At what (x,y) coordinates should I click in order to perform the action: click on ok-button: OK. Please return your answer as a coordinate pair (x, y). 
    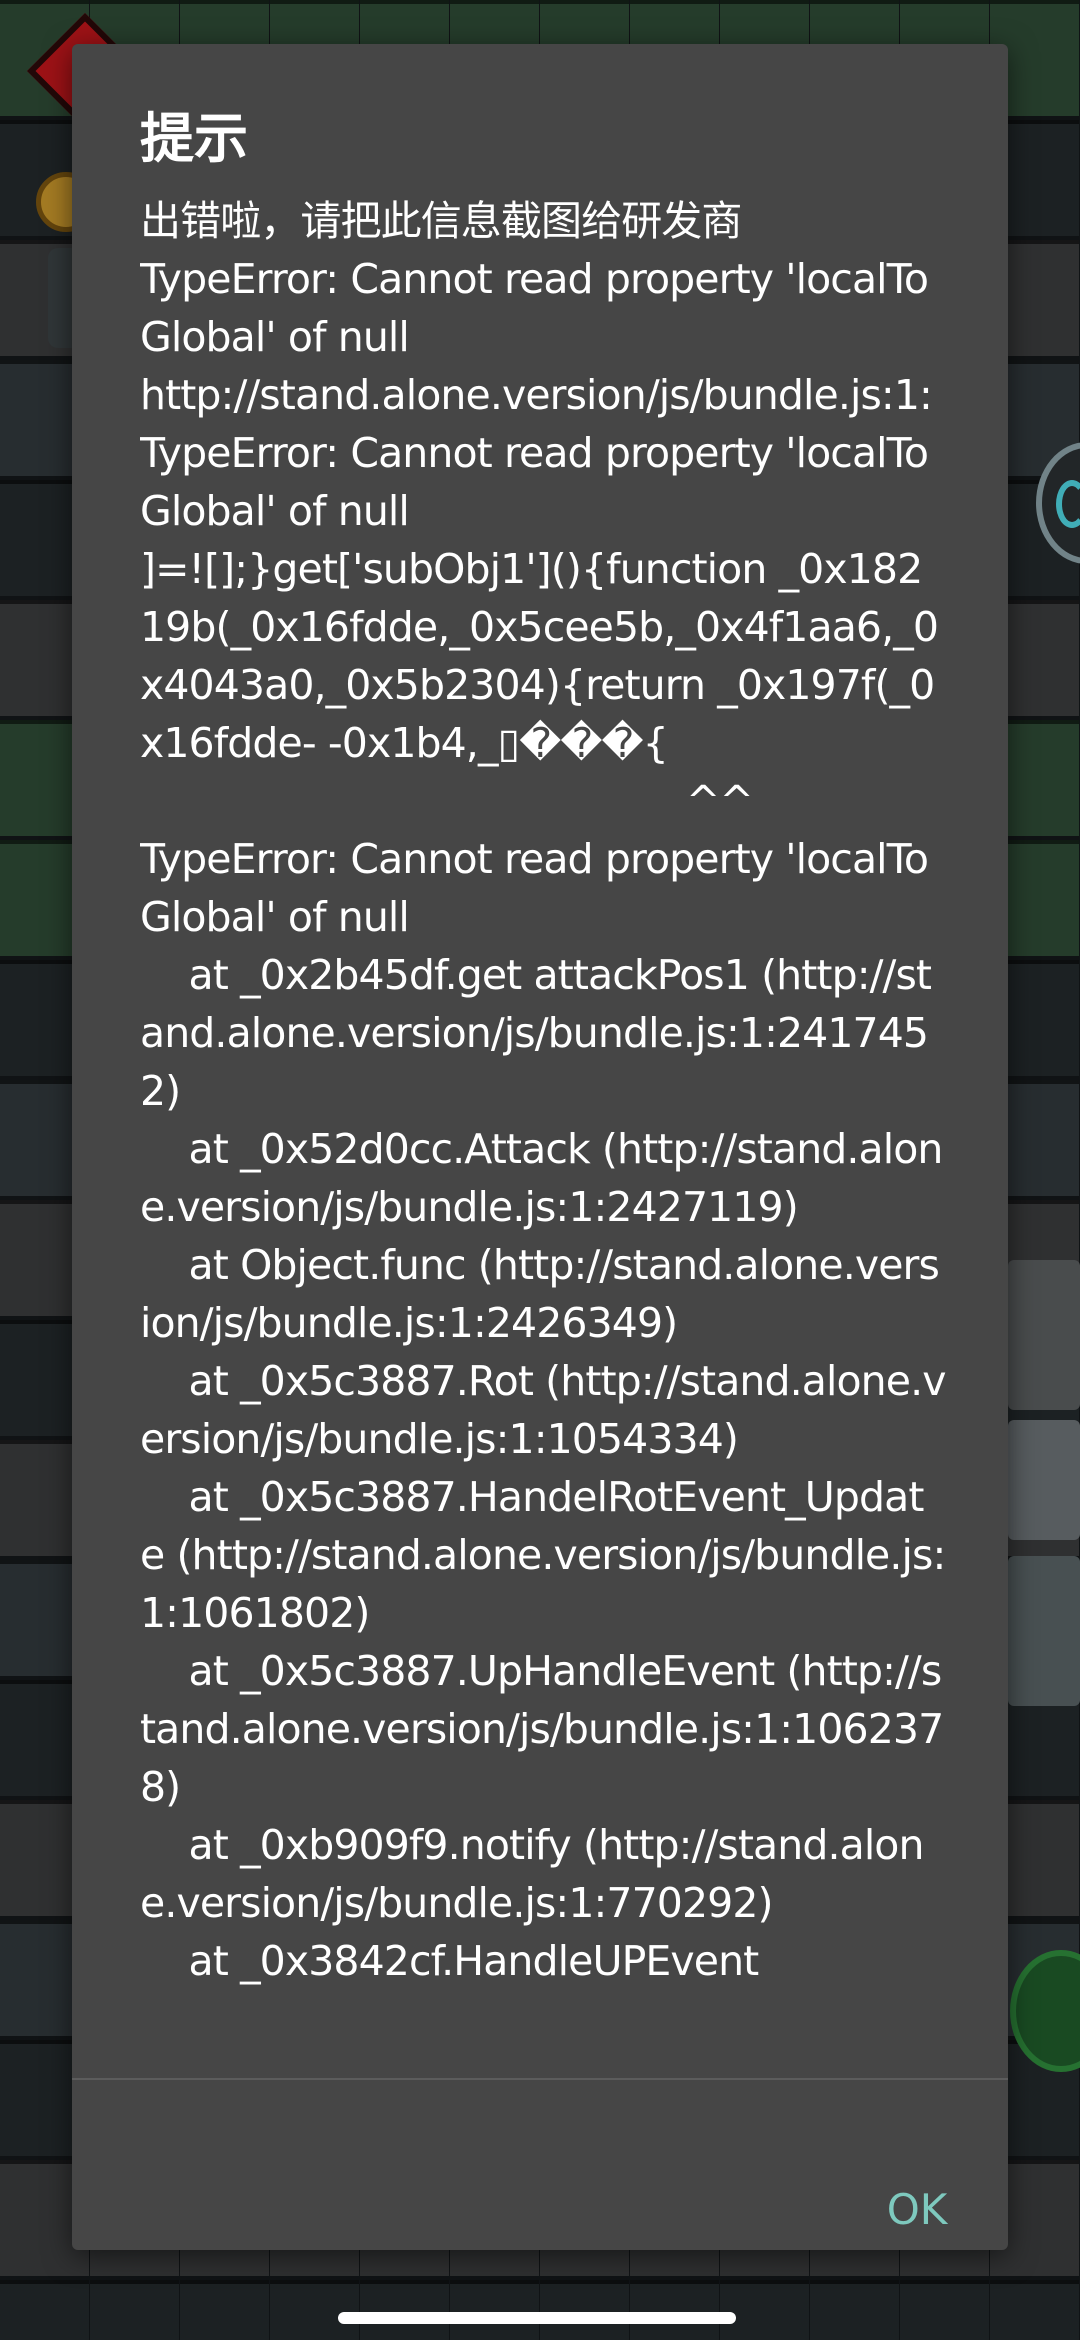
    Looking at the image, I should click on (917, 2206).